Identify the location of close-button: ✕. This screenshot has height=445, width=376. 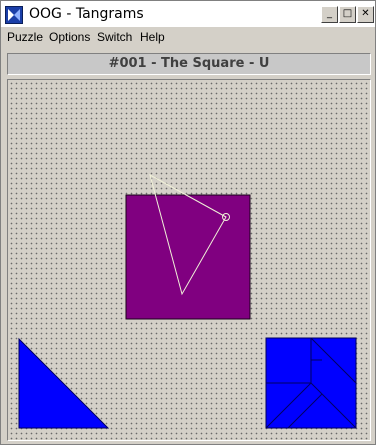
(365, 14).